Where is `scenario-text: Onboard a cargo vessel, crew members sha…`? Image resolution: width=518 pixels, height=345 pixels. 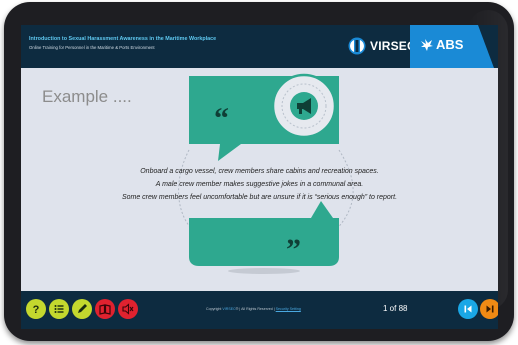 scenario-text: Onboard a cargo vessel, crew members sha… is located at coordinates (259, 184).